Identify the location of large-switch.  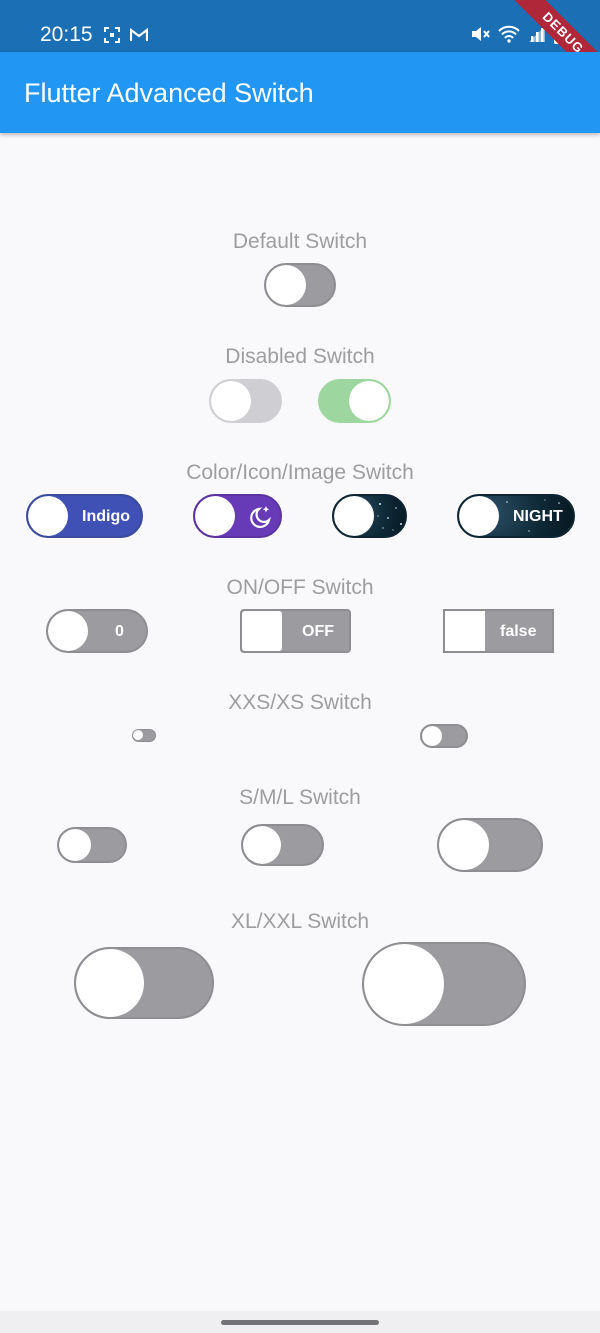
(490, 845).